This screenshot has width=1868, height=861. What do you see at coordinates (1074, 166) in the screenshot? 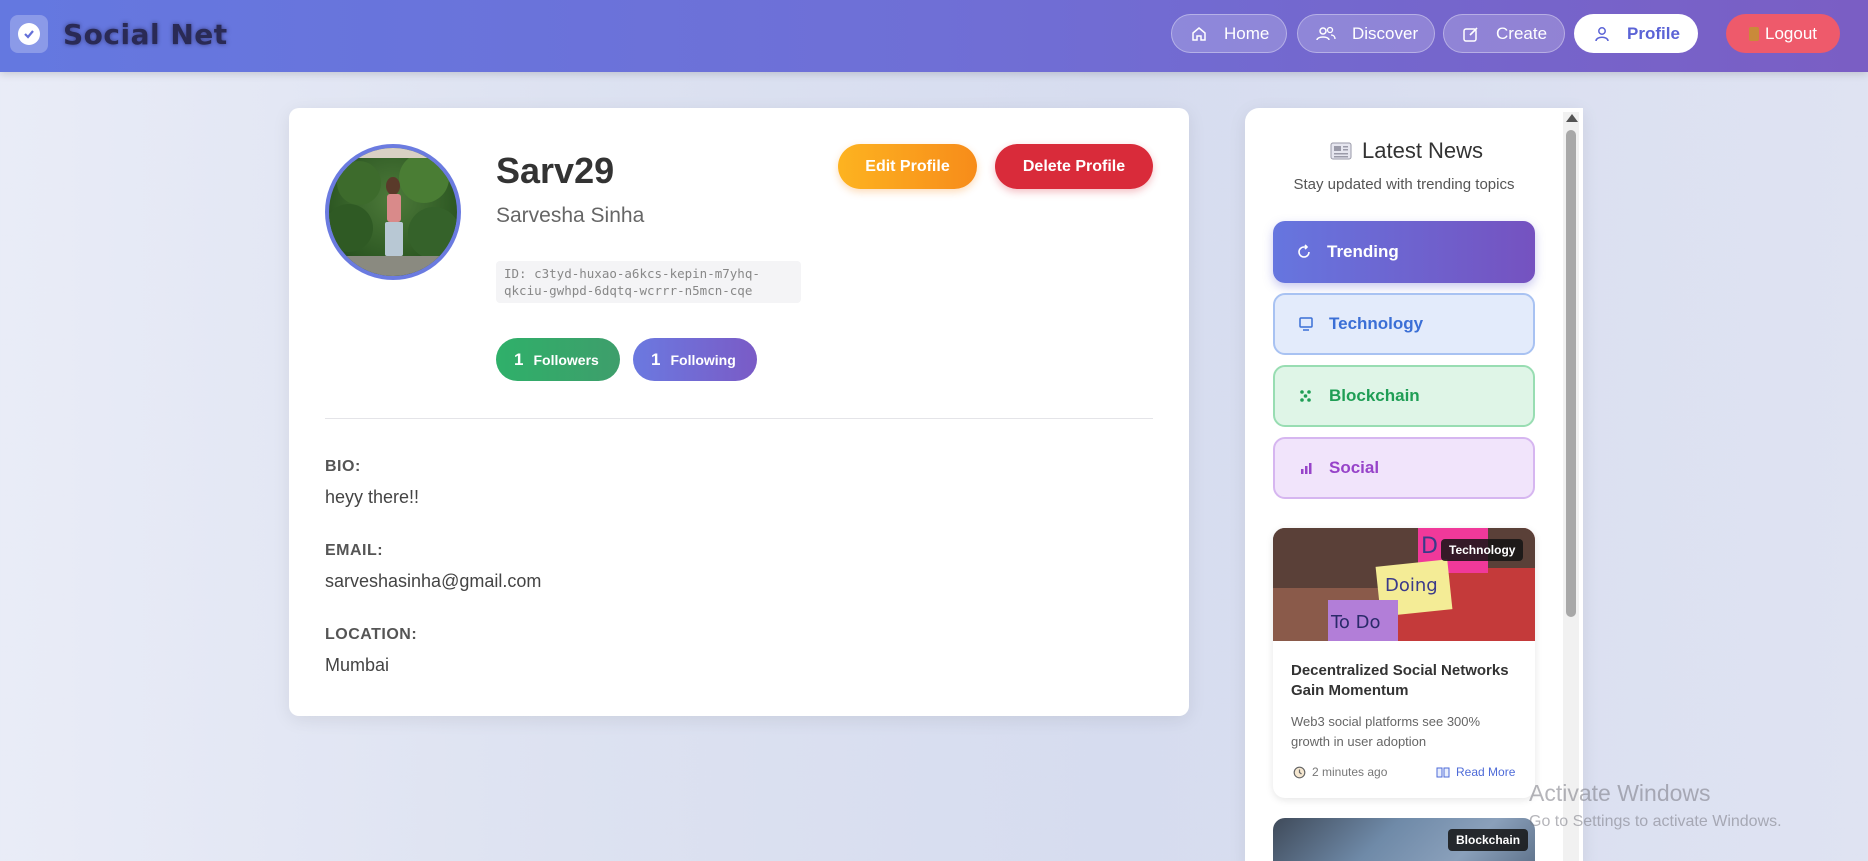
I see `delete-profile-button: Delete Profile` at bounding box center [1074, 166].